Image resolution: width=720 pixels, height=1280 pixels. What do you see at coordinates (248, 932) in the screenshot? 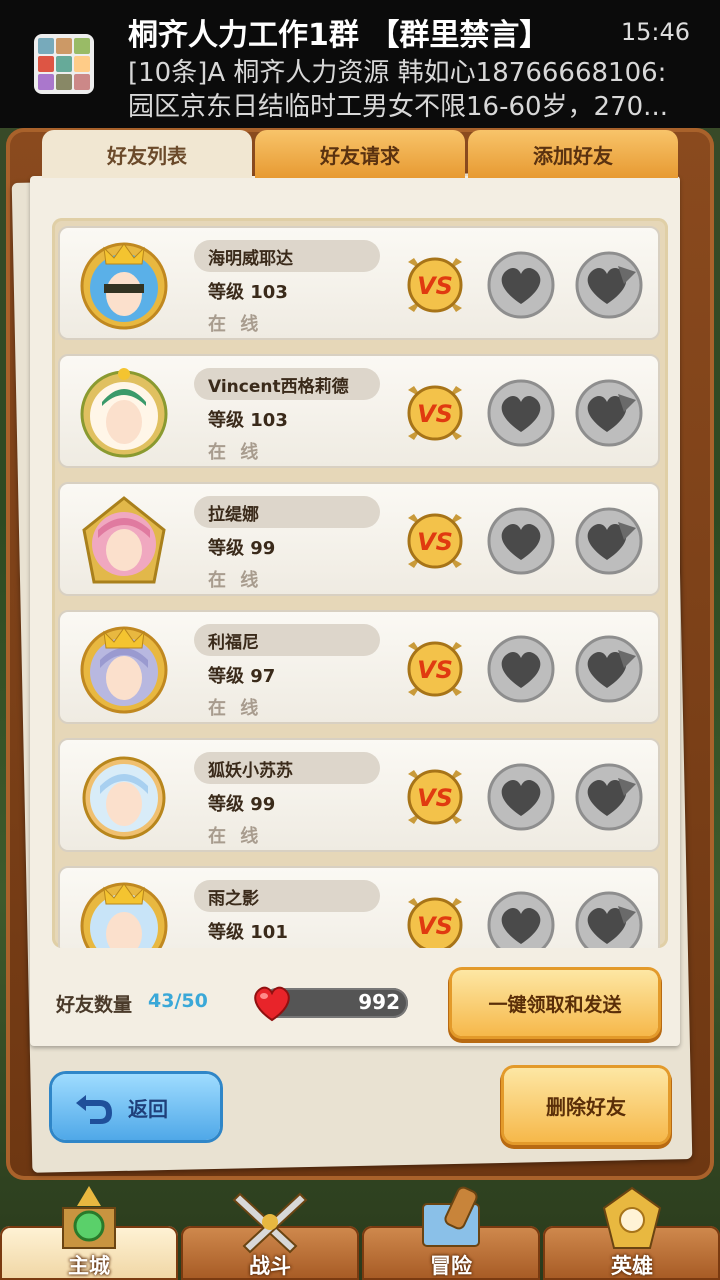
I see `friend-level: 等级 101` at bounding box center [248, 932].